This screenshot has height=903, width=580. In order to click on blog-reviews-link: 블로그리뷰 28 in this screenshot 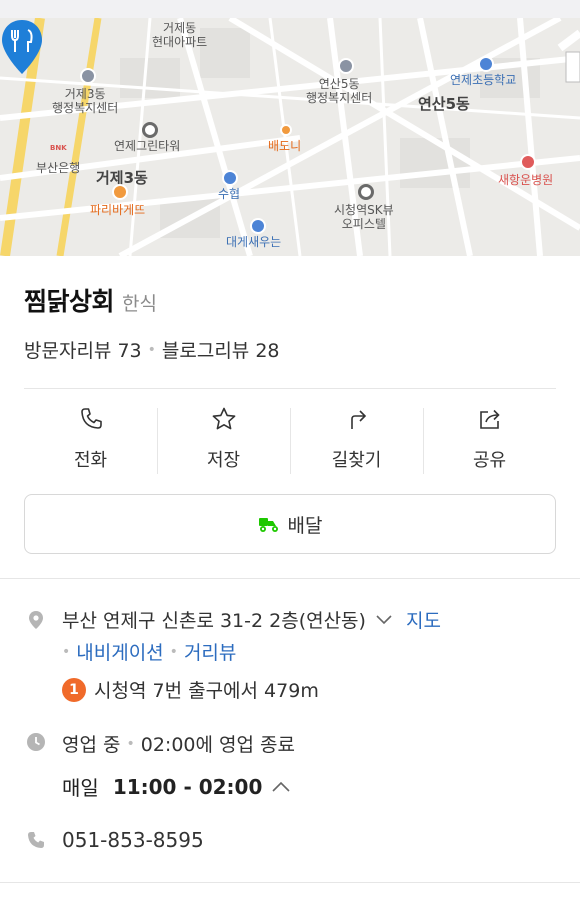, I will do `click(221, 349)`.